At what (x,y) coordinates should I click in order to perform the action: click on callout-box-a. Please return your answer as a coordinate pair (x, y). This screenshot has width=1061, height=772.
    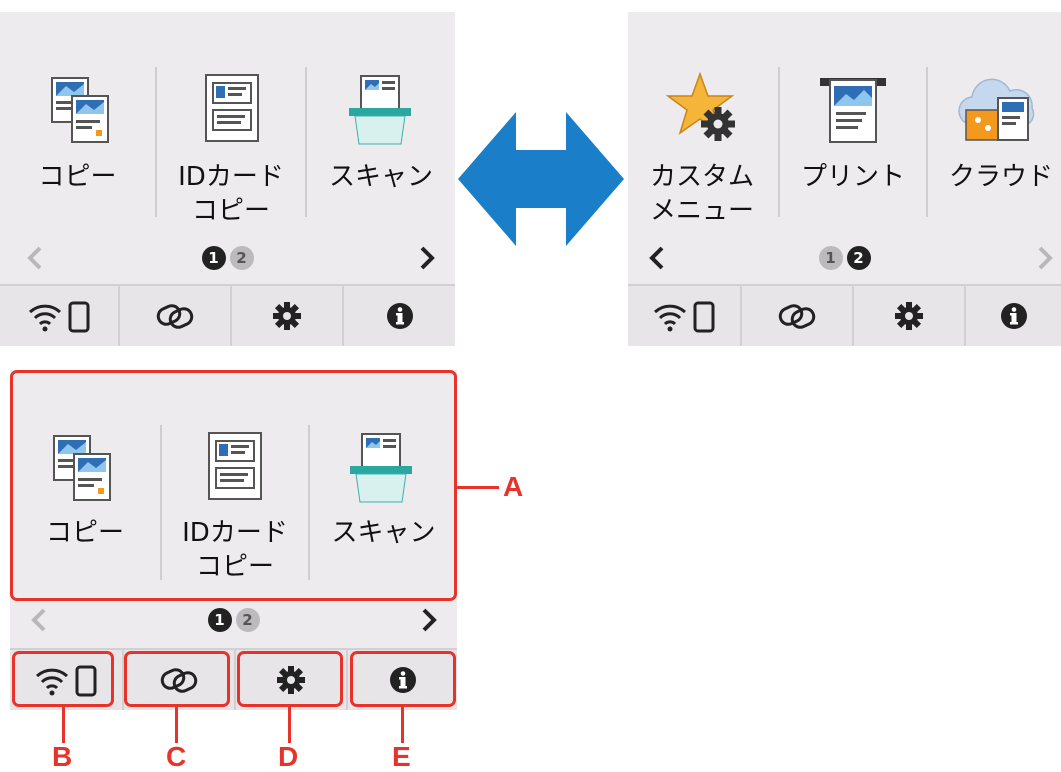
    Looking at the image, I should click on (233, 485).